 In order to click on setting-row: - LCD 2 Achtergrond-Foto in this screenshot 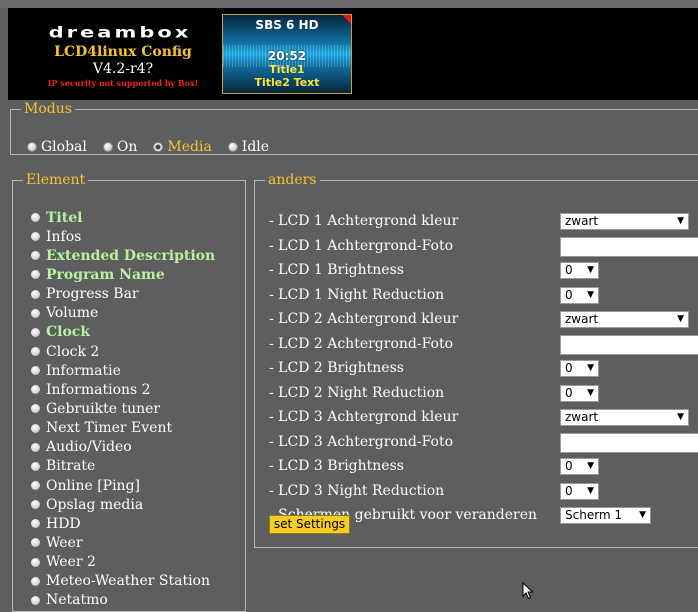, I will do `click(483, 347)`.